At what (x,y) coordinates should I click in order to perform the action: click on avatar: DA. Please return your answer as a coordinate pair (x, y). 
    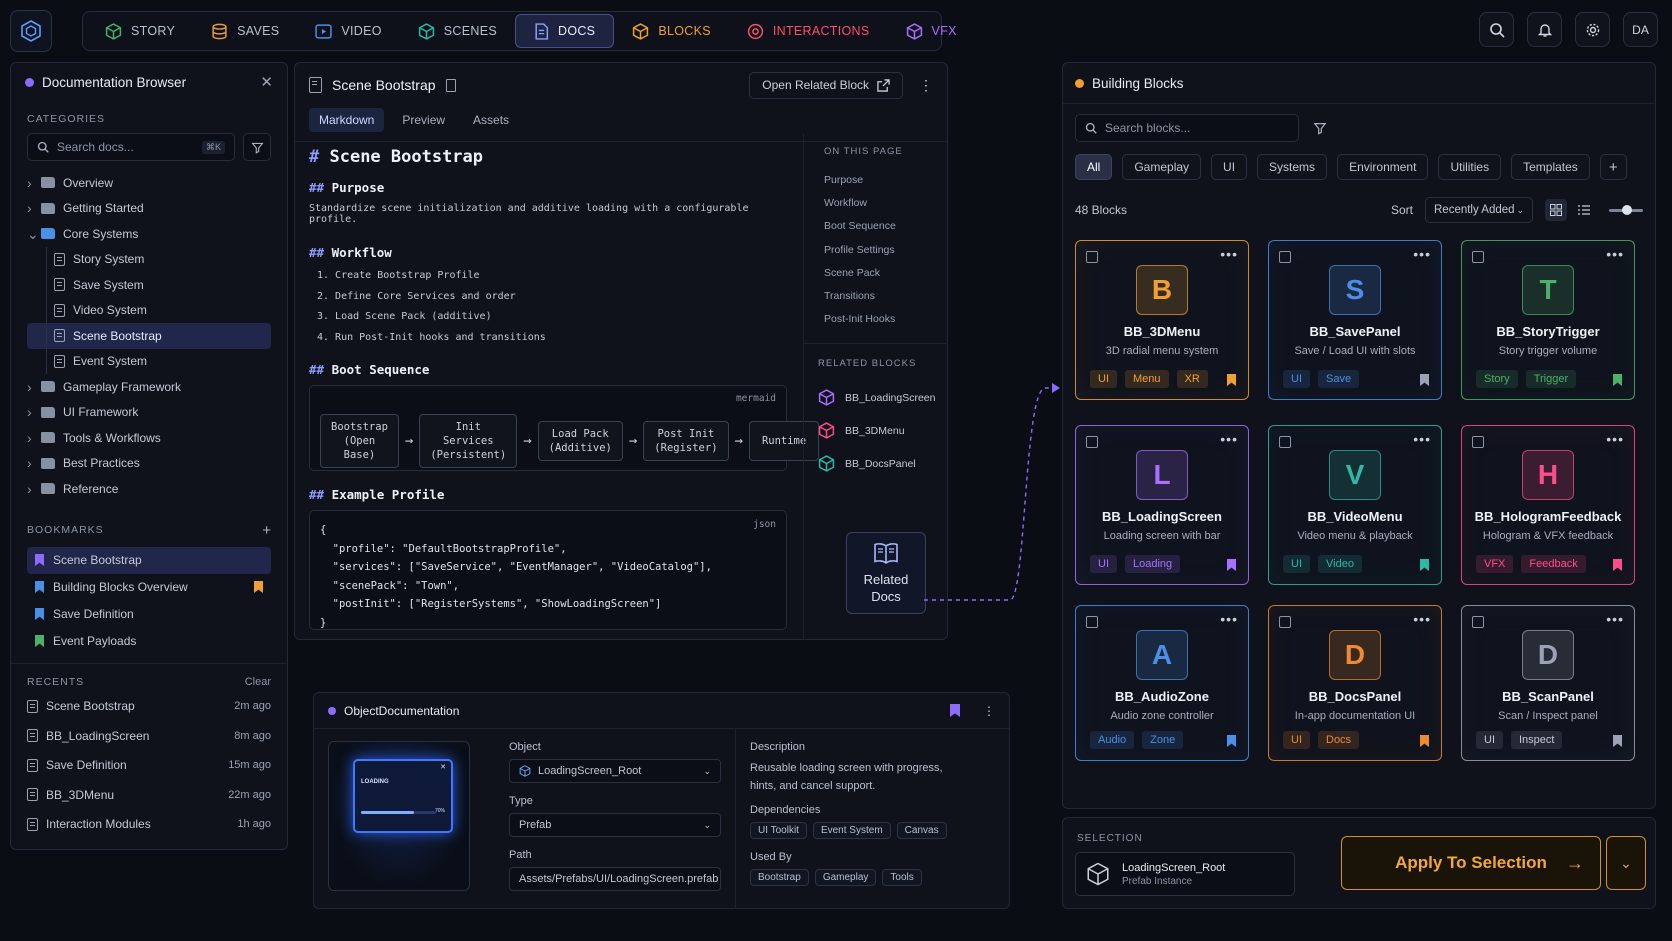
    Looking at the image, I should click on (1640, 29).